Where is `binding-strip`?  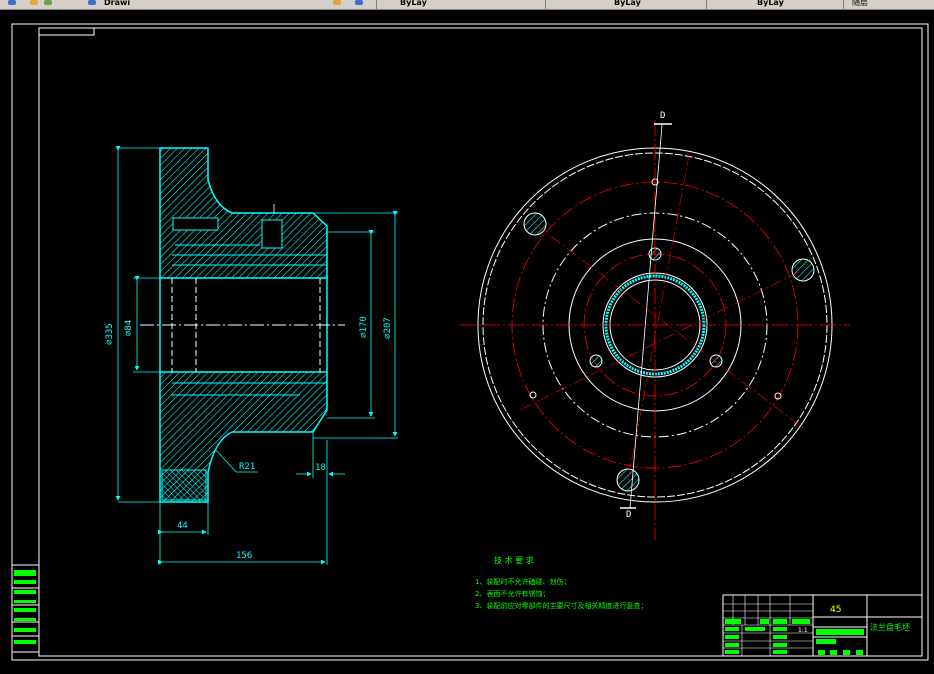 binding-strip is located at coordinates (25, 608).